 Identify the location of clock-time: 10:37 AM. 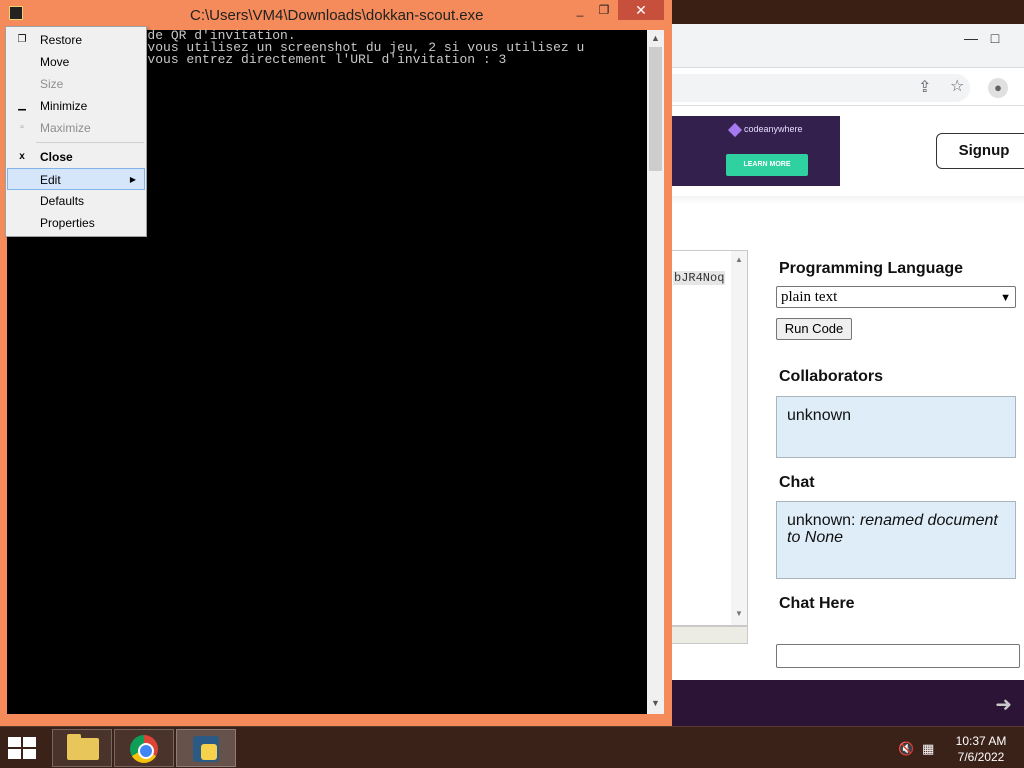
(981, 741).